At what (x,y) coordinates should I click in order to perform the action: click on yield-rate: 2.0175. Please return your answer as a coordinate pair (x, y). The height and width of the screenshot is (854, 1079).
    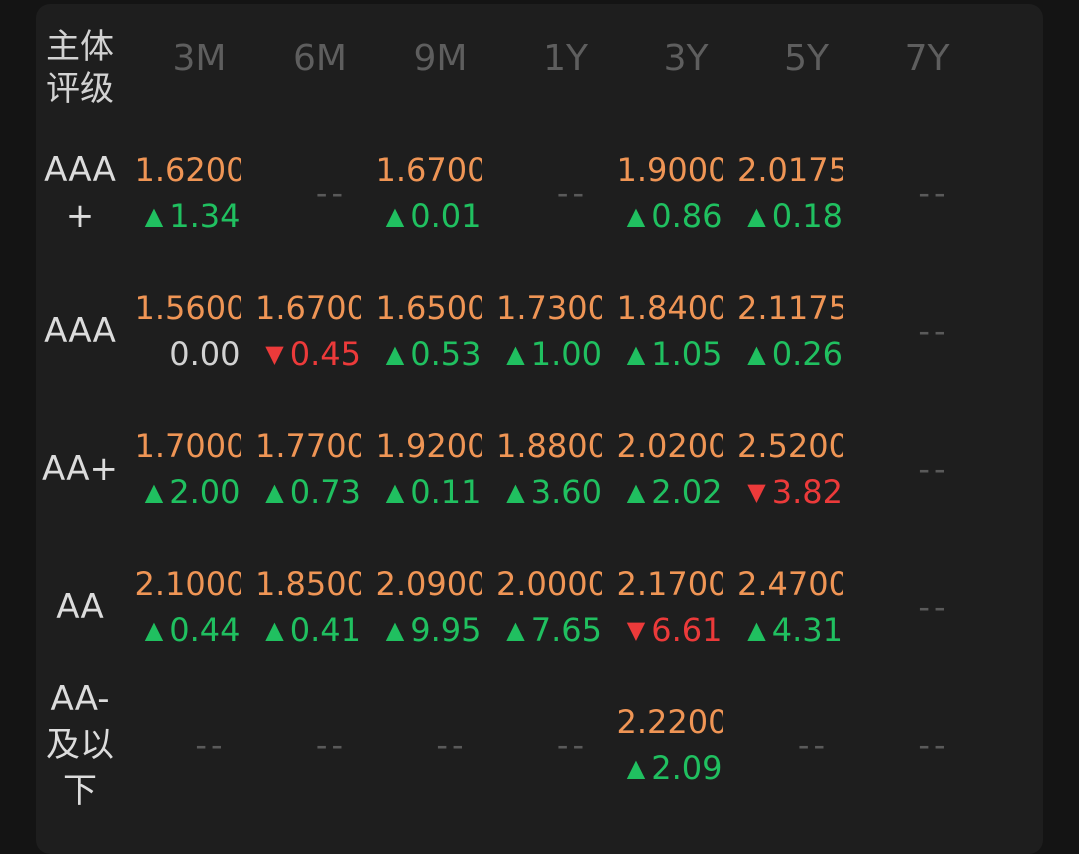
    Looking at the image, I should click on (790, 170).